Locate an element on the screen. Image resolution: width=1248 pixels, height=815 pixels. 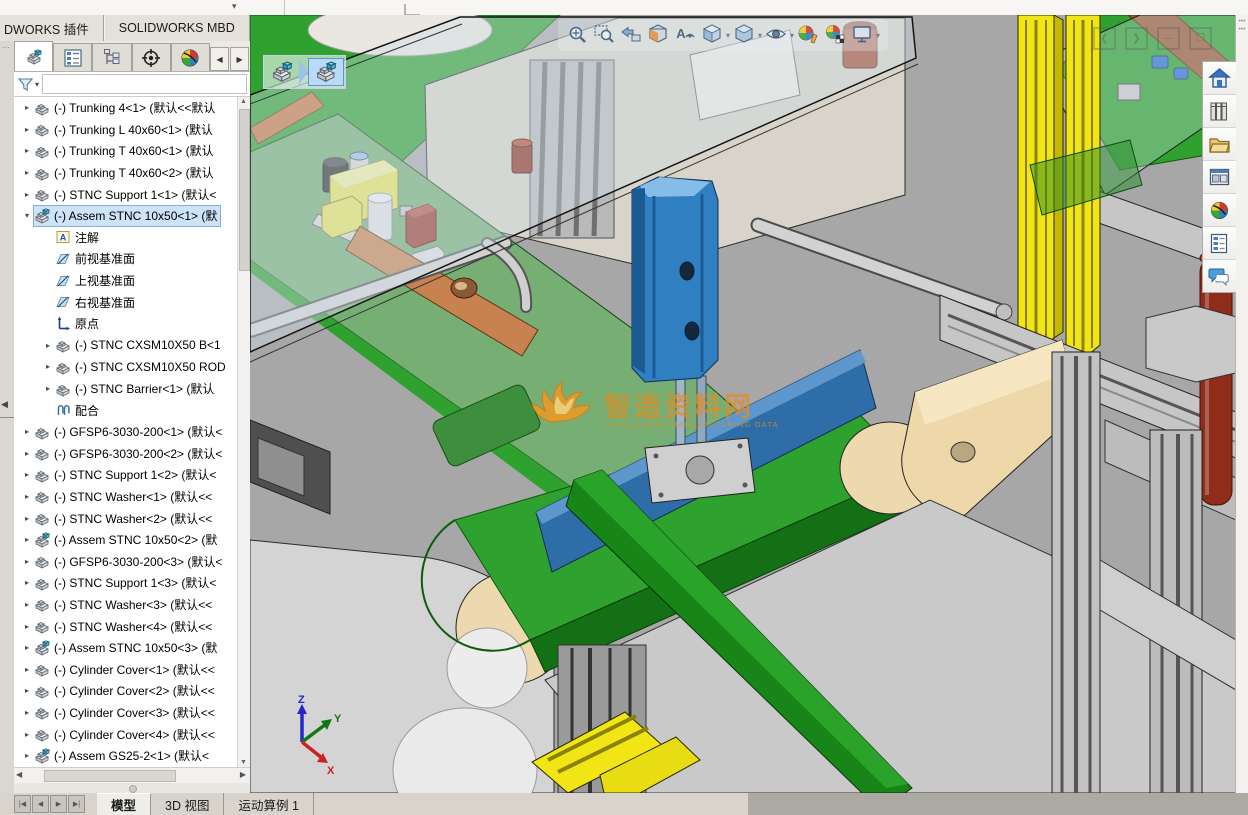
tree-item: (-) Assem STNC 10x50<1> (默 is located at coordinates (127, 215).